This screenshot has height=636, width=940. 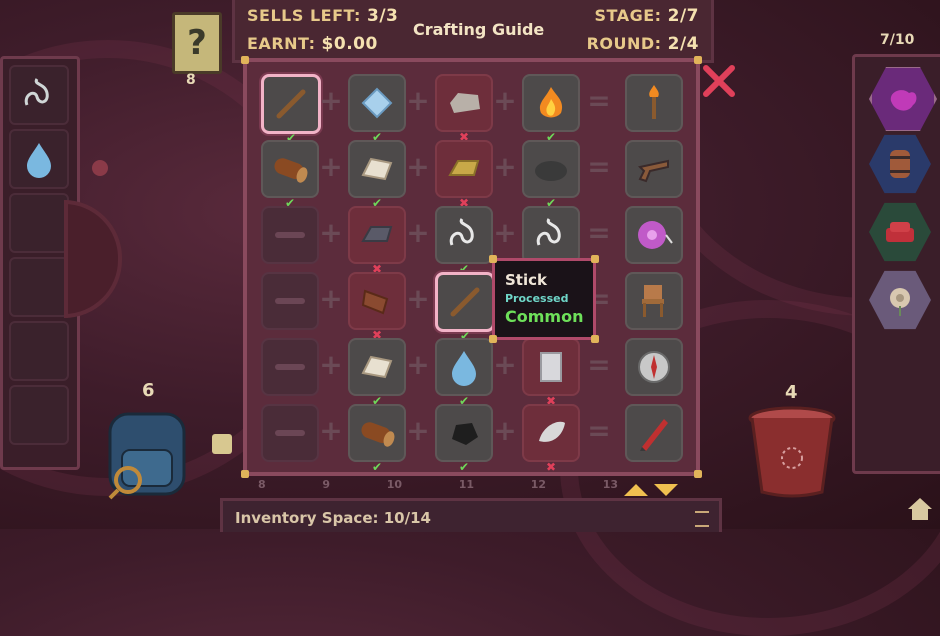 I want to click on result-pencil, so click(x=654, y=433).